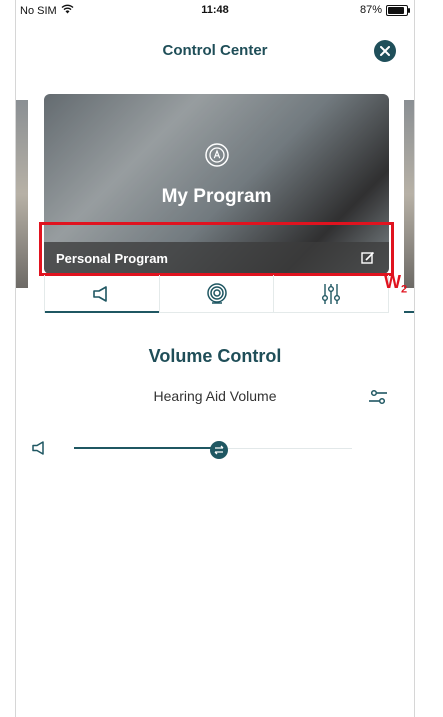 This screenshot has width=443, height=717. I want to click on volume-speaker-icon, so click(38, 448).